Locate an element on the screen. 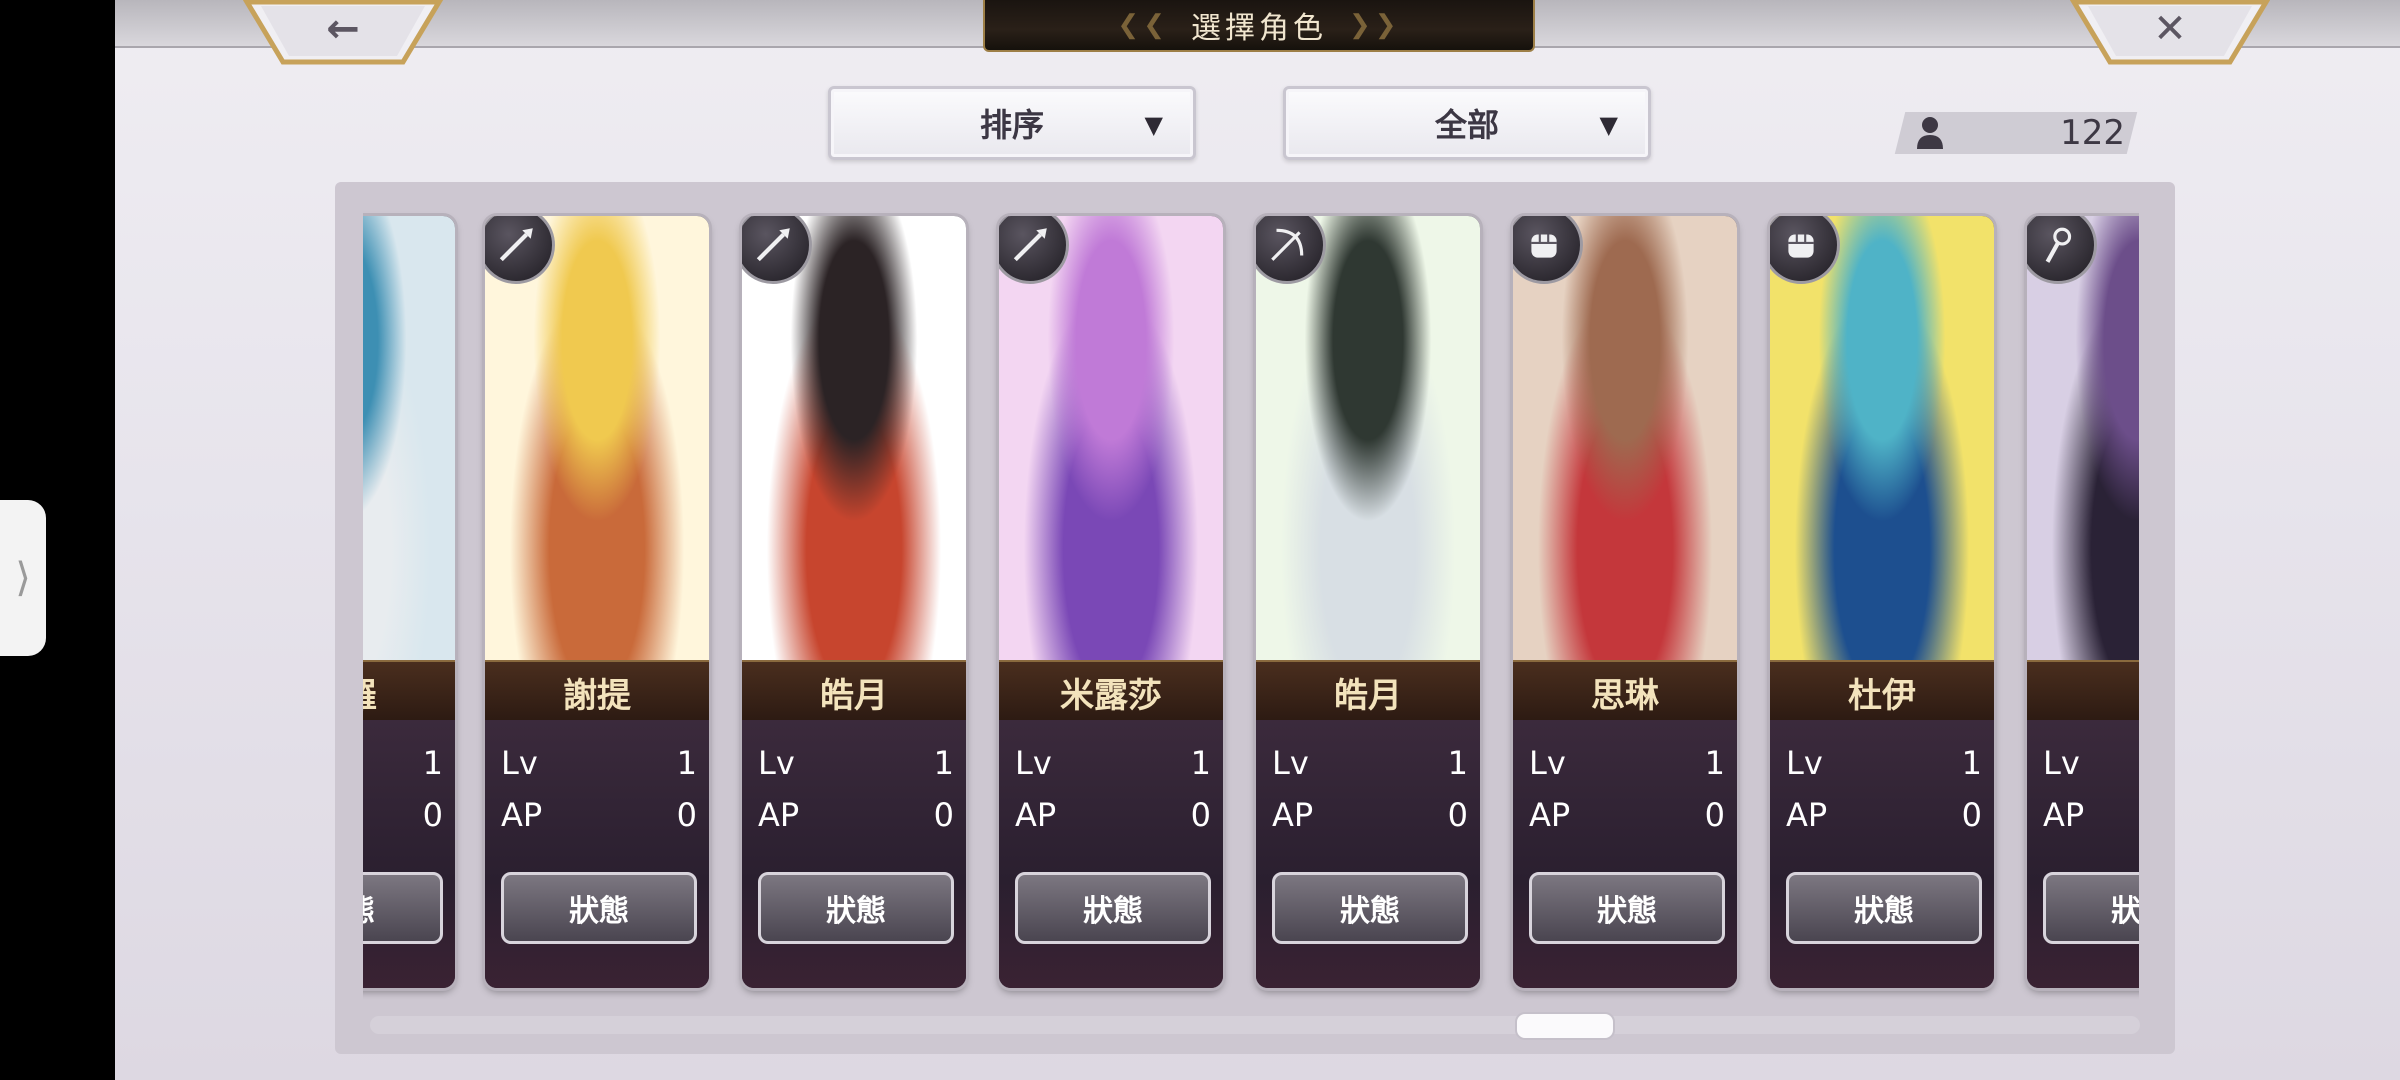  character-stats: Lv 1 AP0 狀態 is located at coordinates (597, 854).